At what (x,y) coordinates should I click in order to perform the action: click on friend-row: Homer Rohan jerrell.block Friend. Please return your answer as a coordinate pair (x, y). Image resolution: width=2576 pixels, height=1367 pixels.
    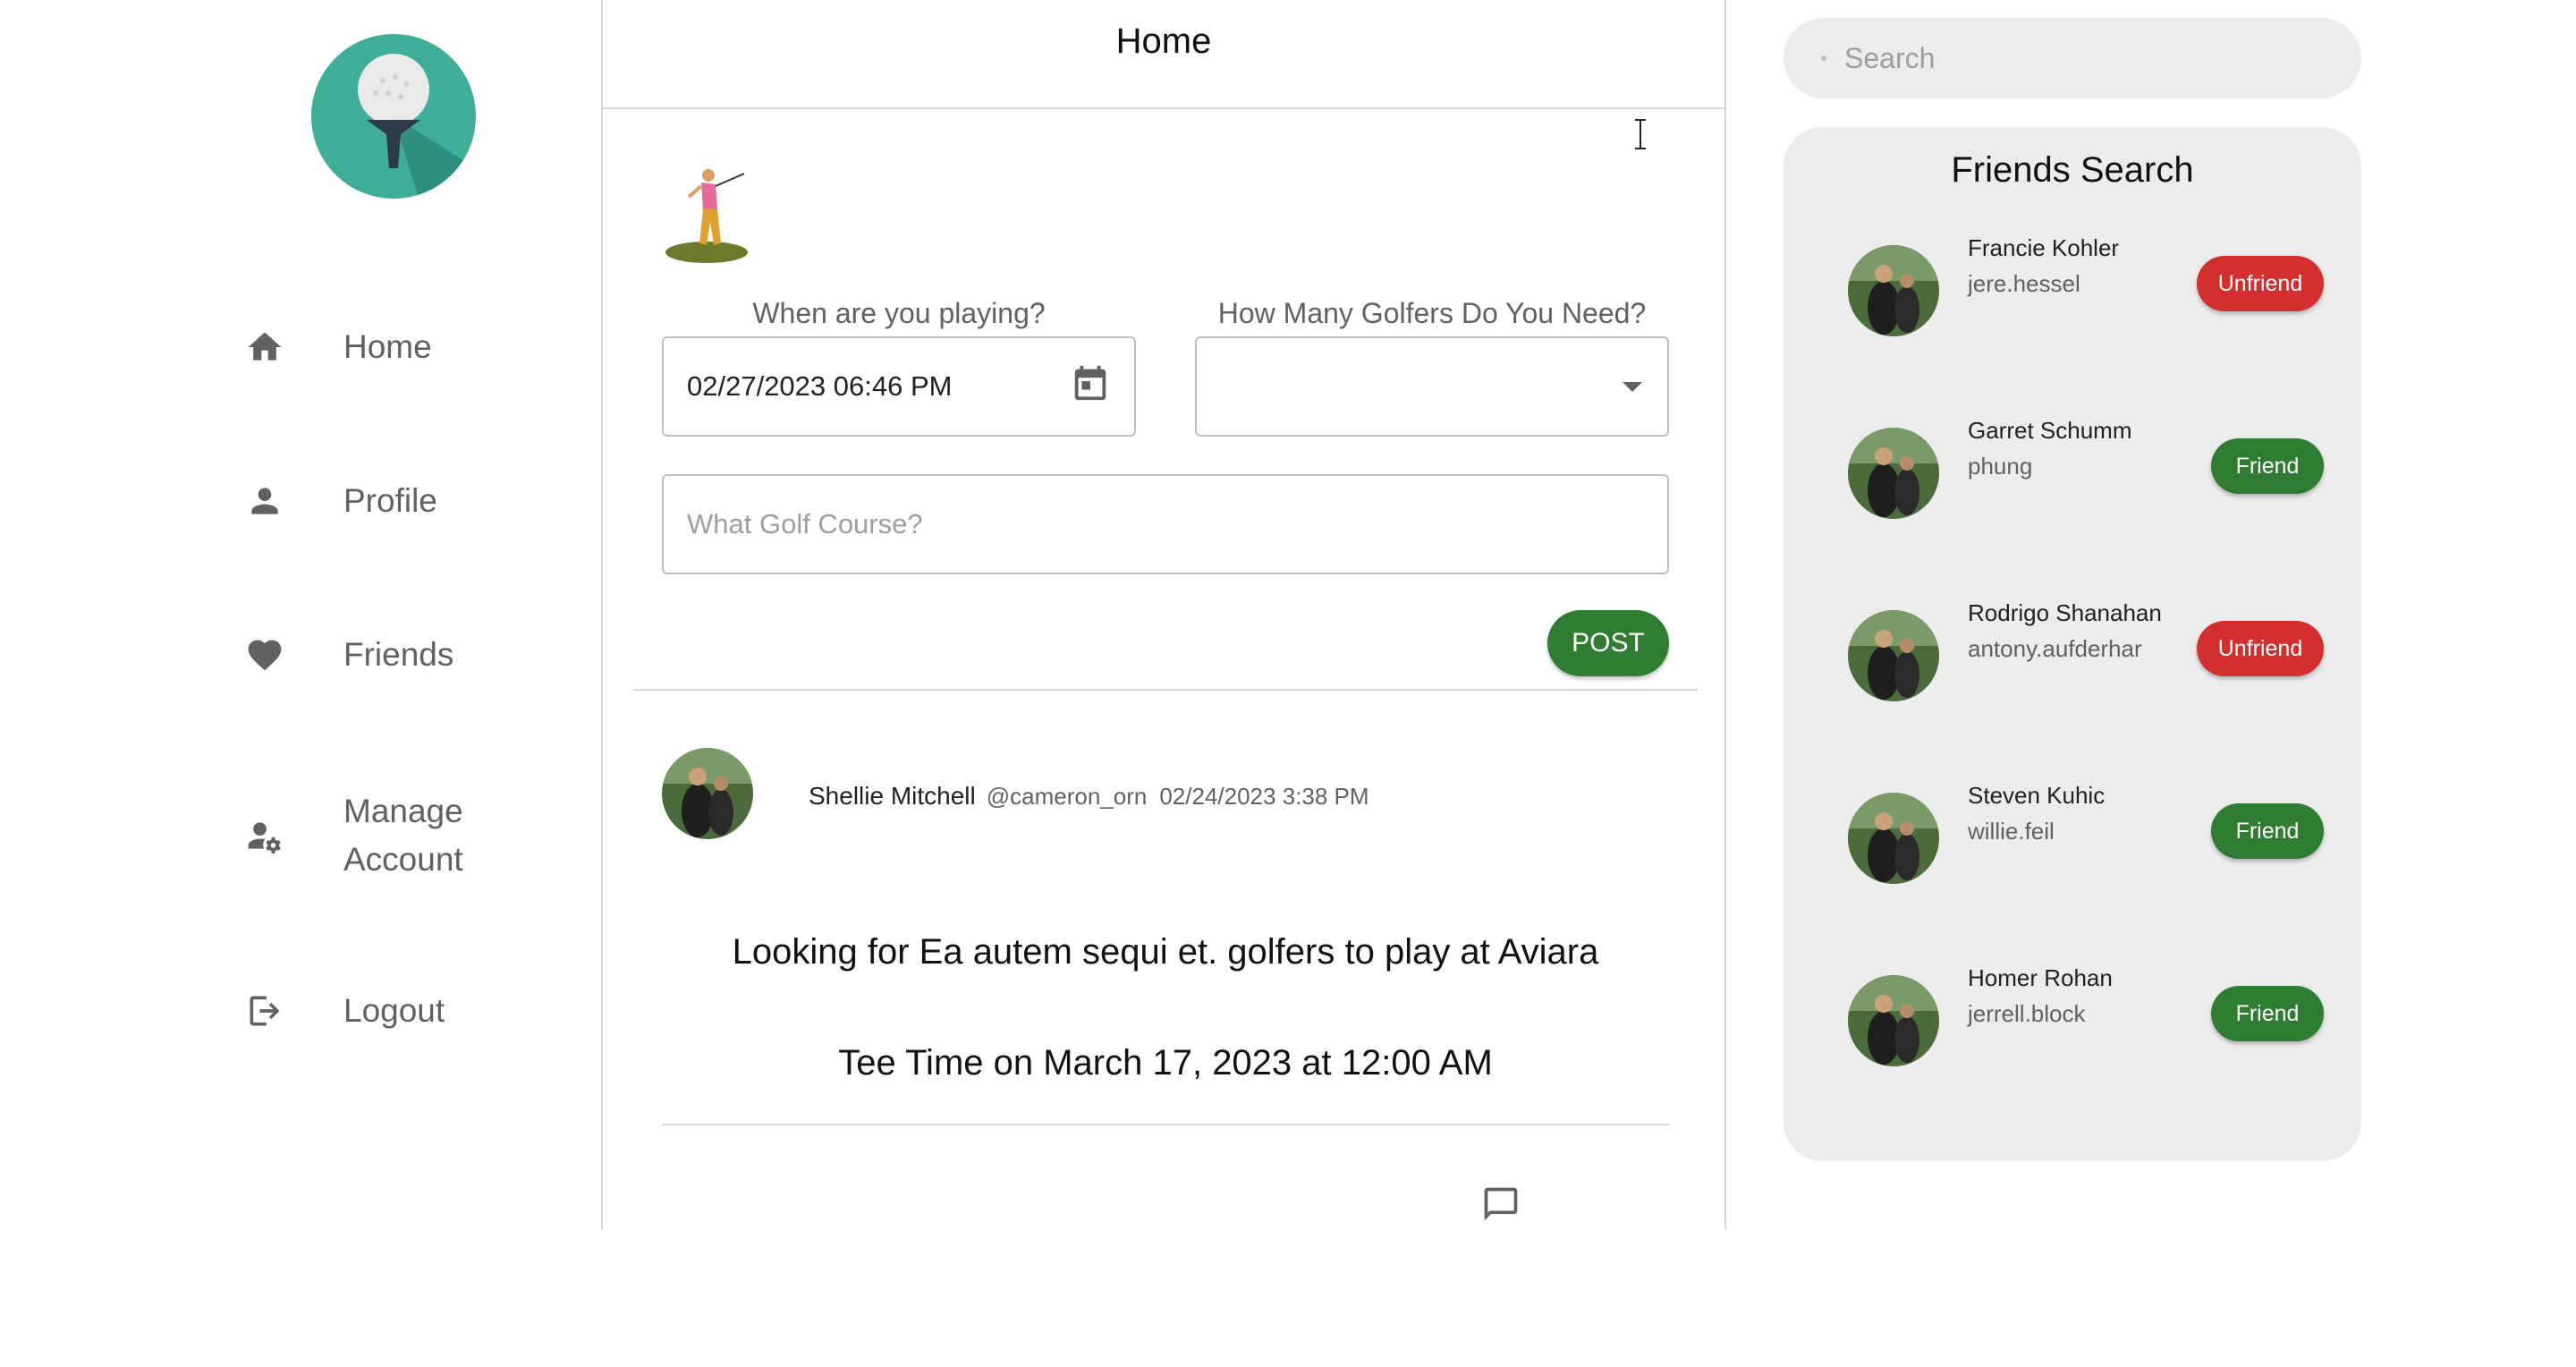
    Looking at the image, I should click on (2072, 1027).